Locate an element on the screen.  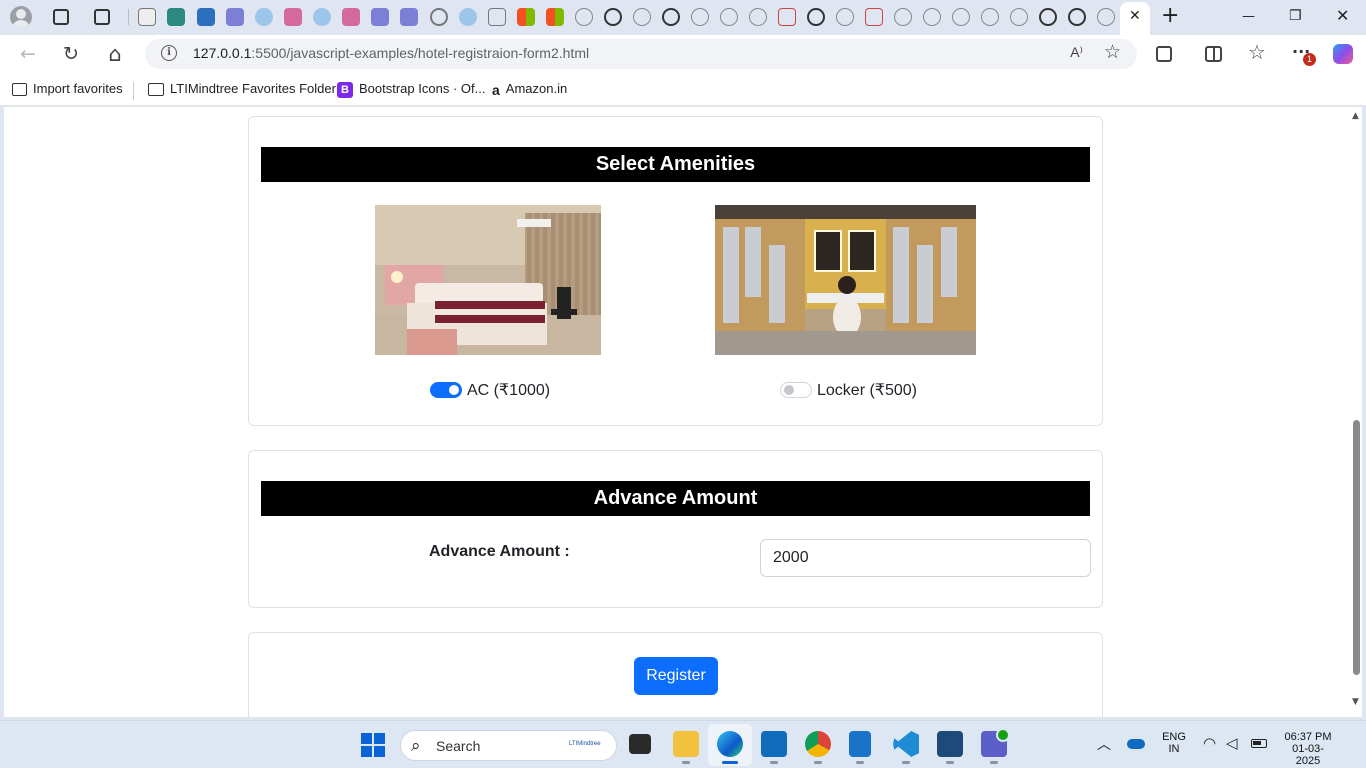
active-tab: ✕ is located at coordinates (1135, 18).